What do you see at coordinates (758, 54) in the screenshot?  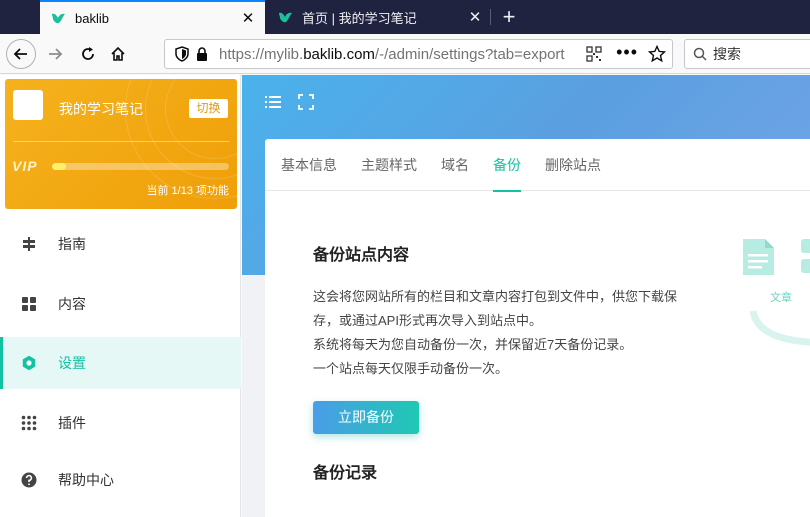 I see `search-input` at bounding box center [758, 54].